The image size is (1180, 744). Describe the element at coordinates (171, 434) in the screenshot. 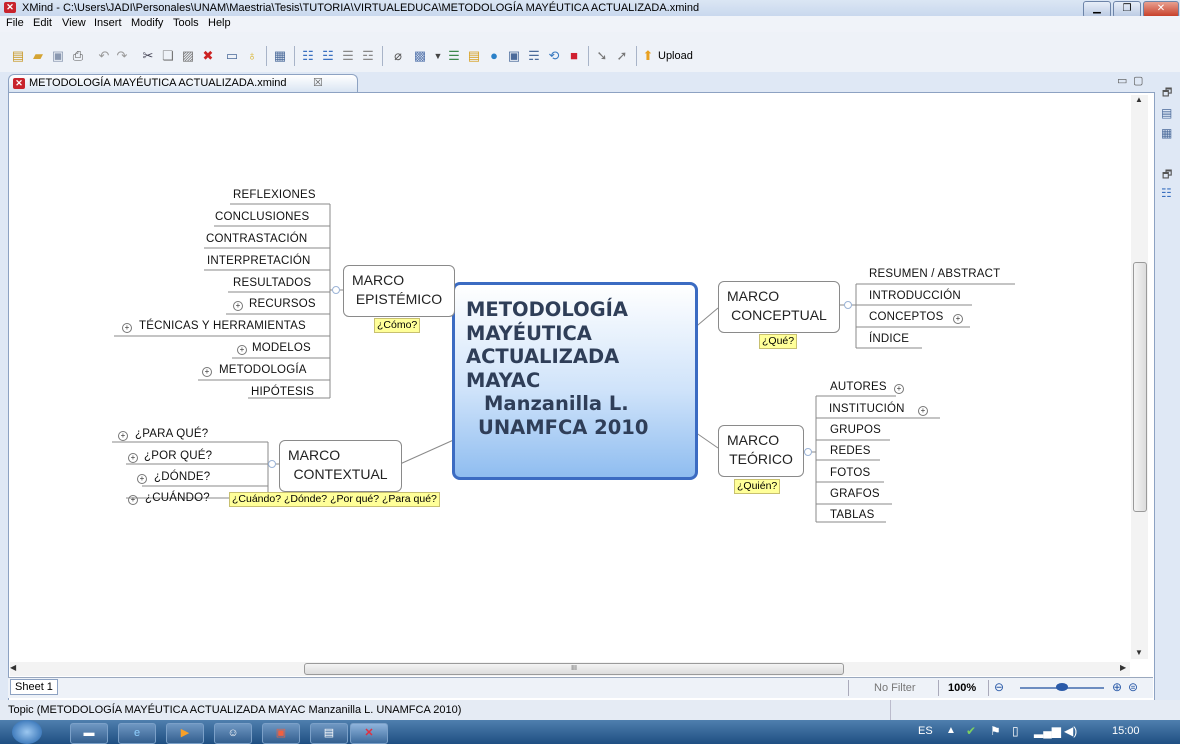

I see `subtopic-para-que: ¿PARA QUÉ?` at that location.